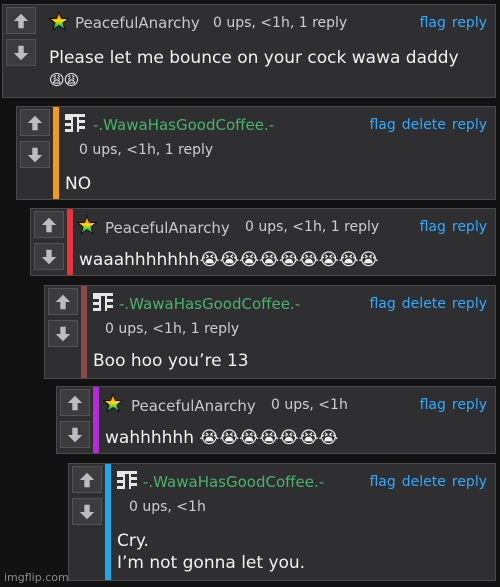  I want to click on comment-body: wahhhhhh 😭😭😭😭😭😭😭, so click(221, 438).